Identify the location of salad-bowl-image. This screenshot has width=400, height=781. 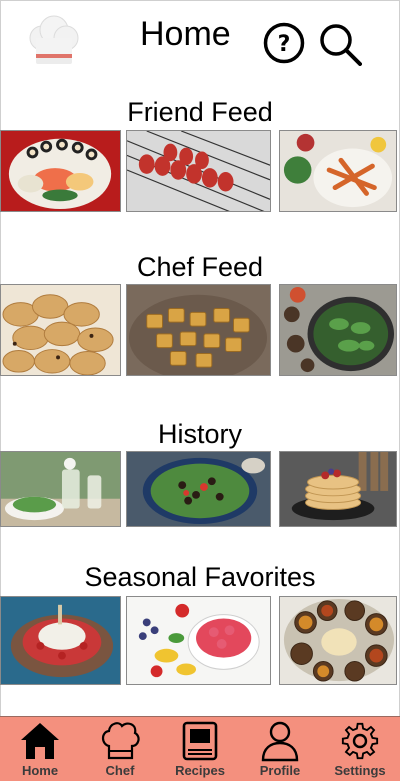
(338, 330).